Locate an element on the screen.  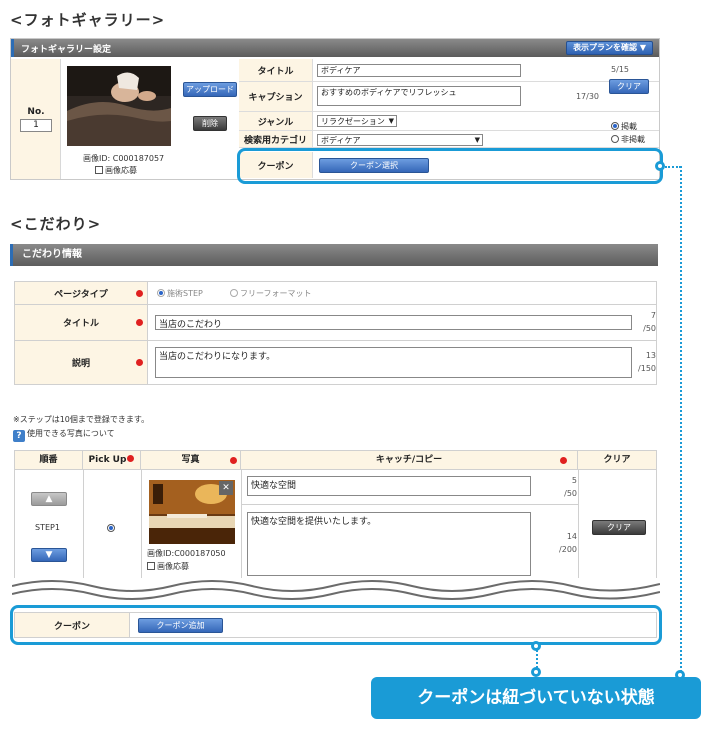
gallery-photo is located at coordinates (119, 106).